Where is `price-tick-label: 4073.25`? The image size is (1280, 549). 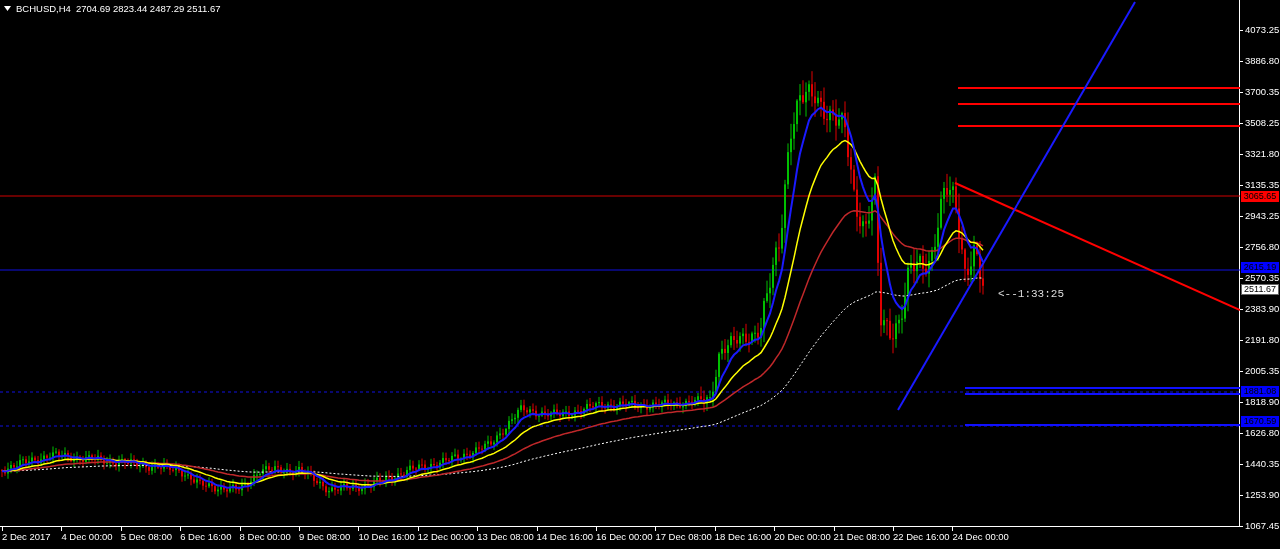 price-tick-label: 4073.25 is located at coordinates (1262, 30).